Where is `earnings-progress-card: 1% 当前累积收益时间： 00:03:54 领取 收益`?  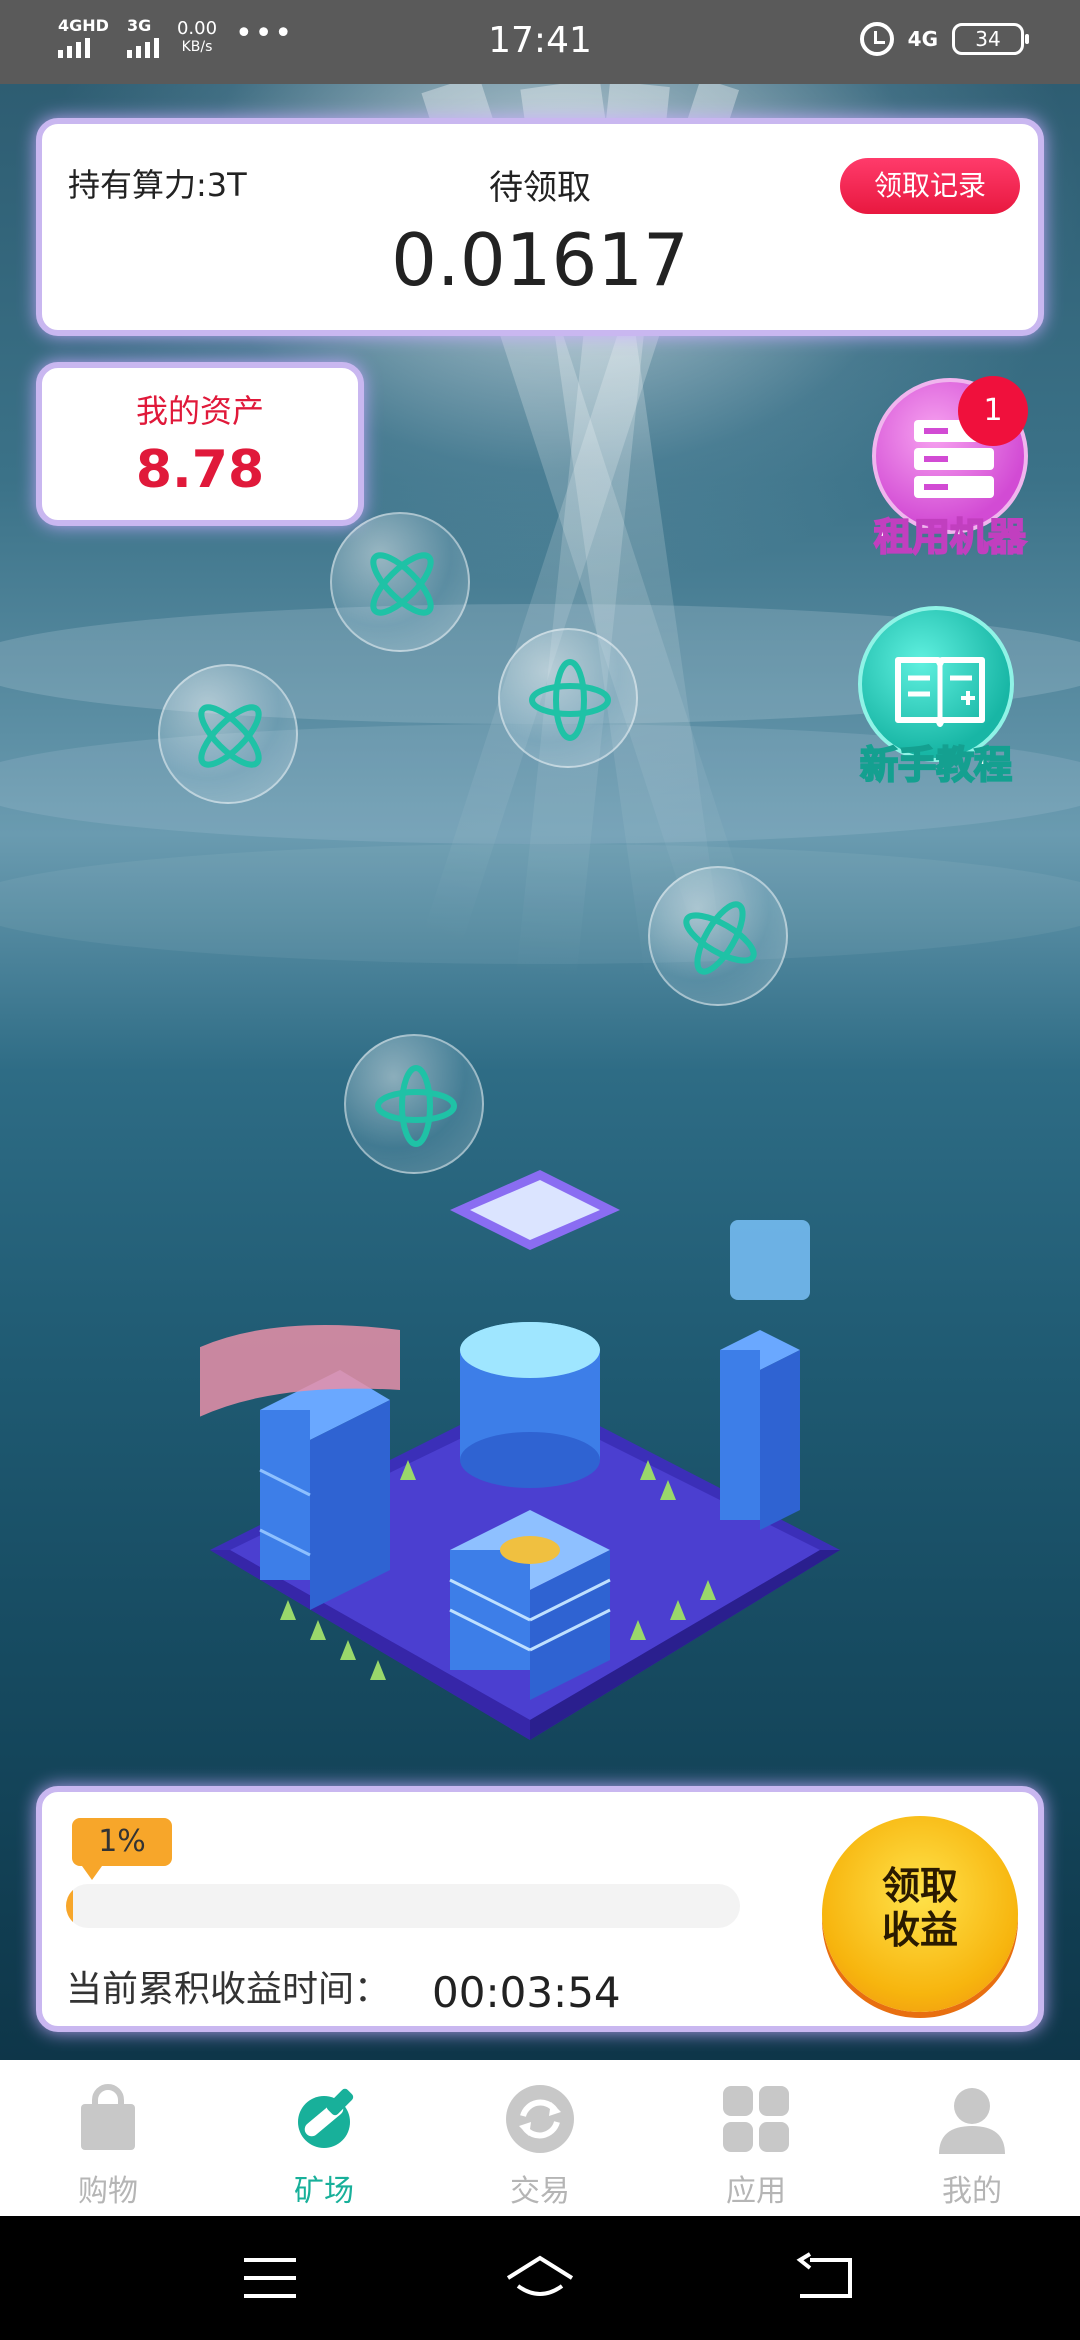
earnings-progress-card: 1% 当前累积收益时间： 00:03:54 领取 收益 is located at coordinates (540, 1909).